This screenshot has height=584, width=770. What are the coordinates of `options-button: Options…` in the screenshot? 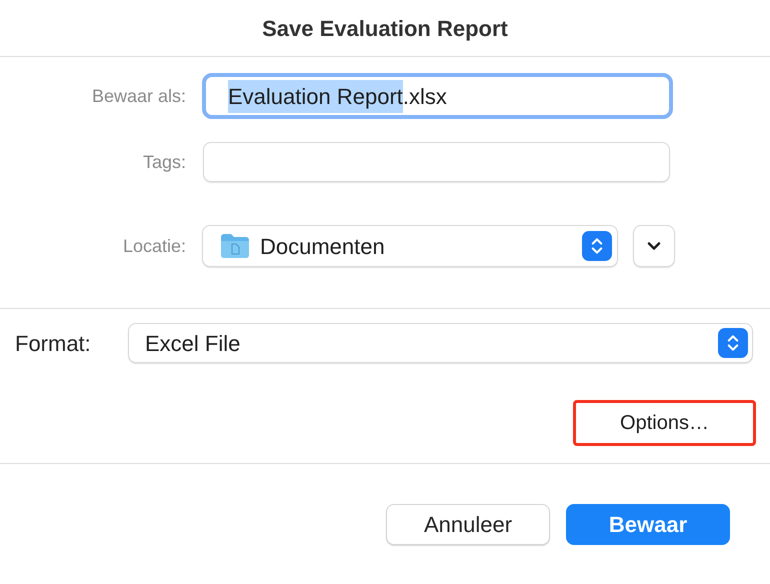 It's located at (664, 423).